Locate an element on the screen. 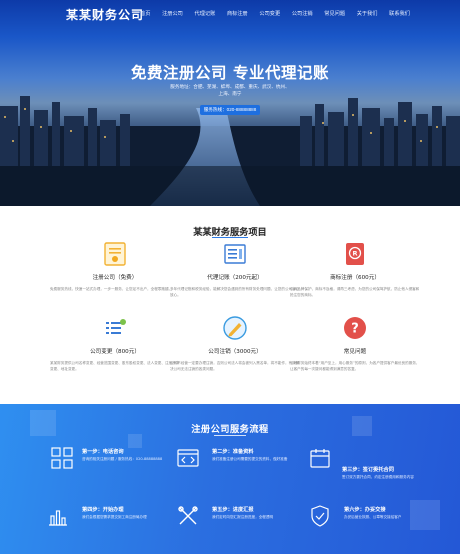 The image size is (460, 554). process-step-6: 第六步：办妥交接 办妥后营业执照、公章等交接给客户 is located at coordinates (394, 513).